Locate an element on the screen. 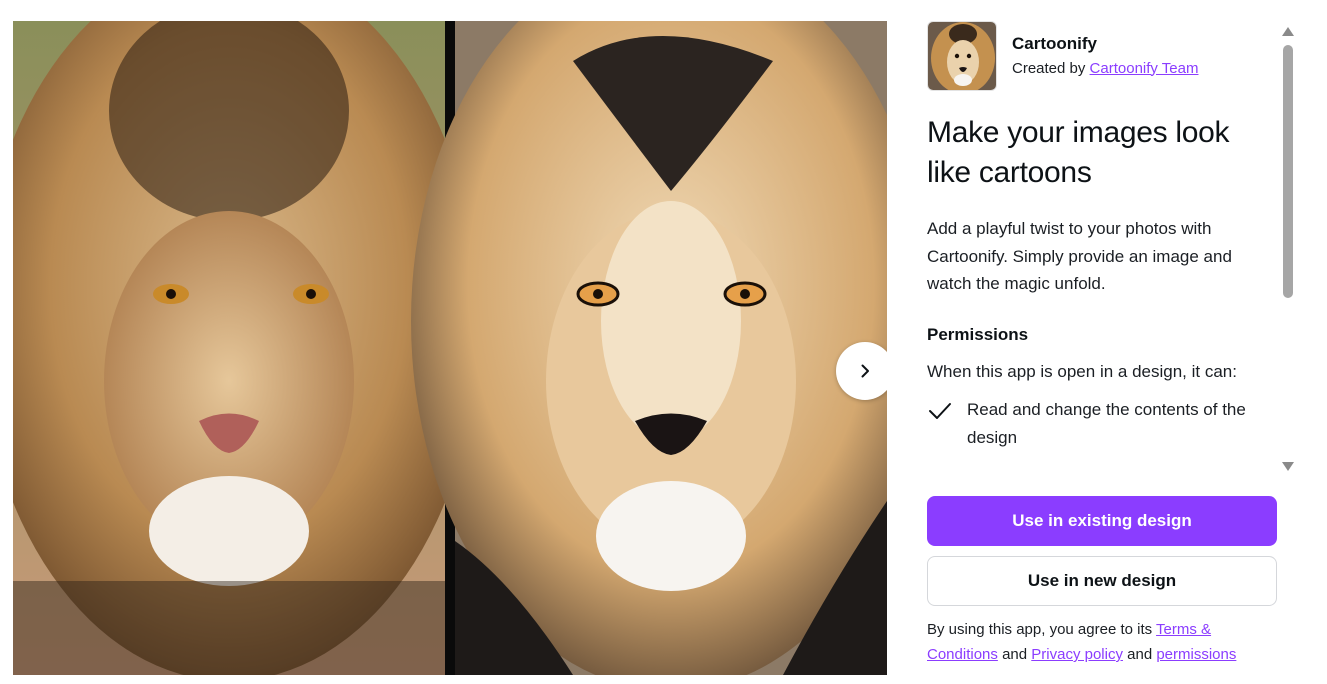 Image resolution: width=1327 pixels, height=684 pixels. carousel-next-button is located at coordinates (861, 371).